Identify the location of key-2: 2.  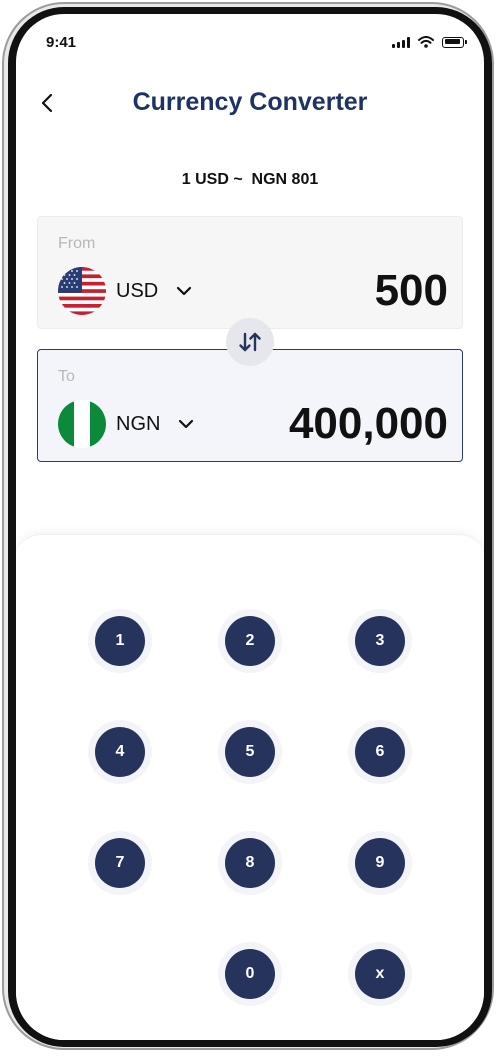
(250, 641).